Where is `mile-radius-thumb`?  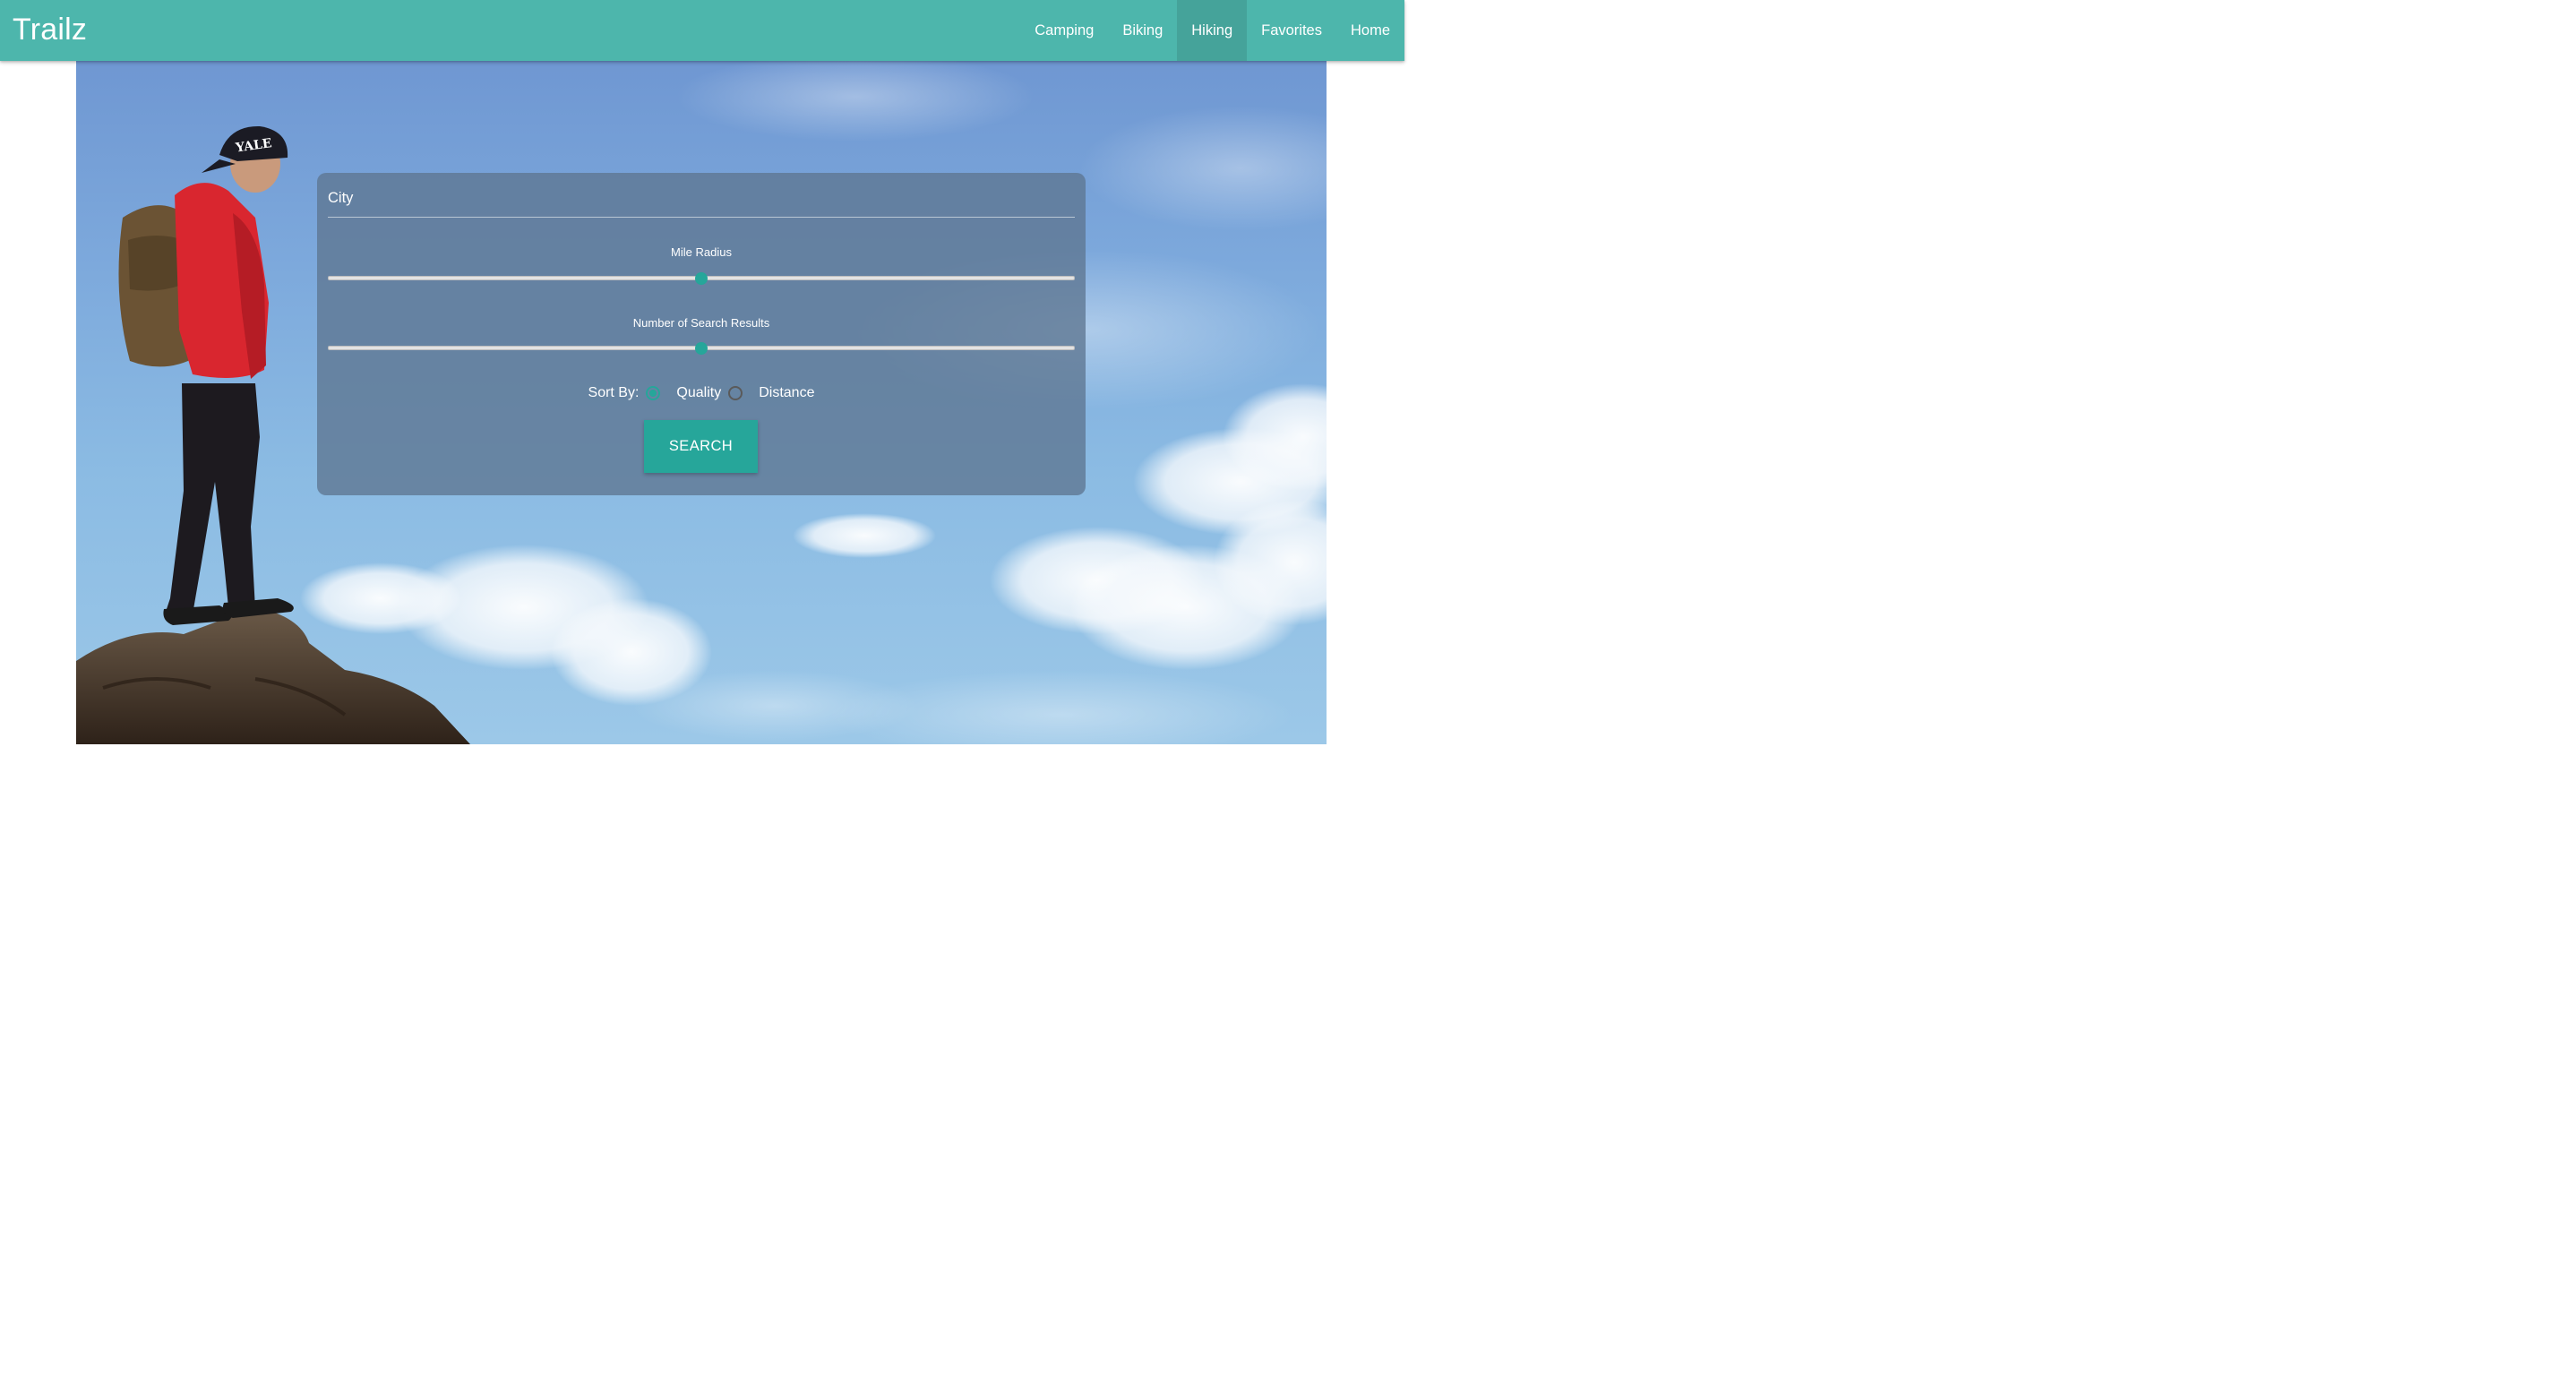 mile-radius-thumb is located at coordinates (701, 278).